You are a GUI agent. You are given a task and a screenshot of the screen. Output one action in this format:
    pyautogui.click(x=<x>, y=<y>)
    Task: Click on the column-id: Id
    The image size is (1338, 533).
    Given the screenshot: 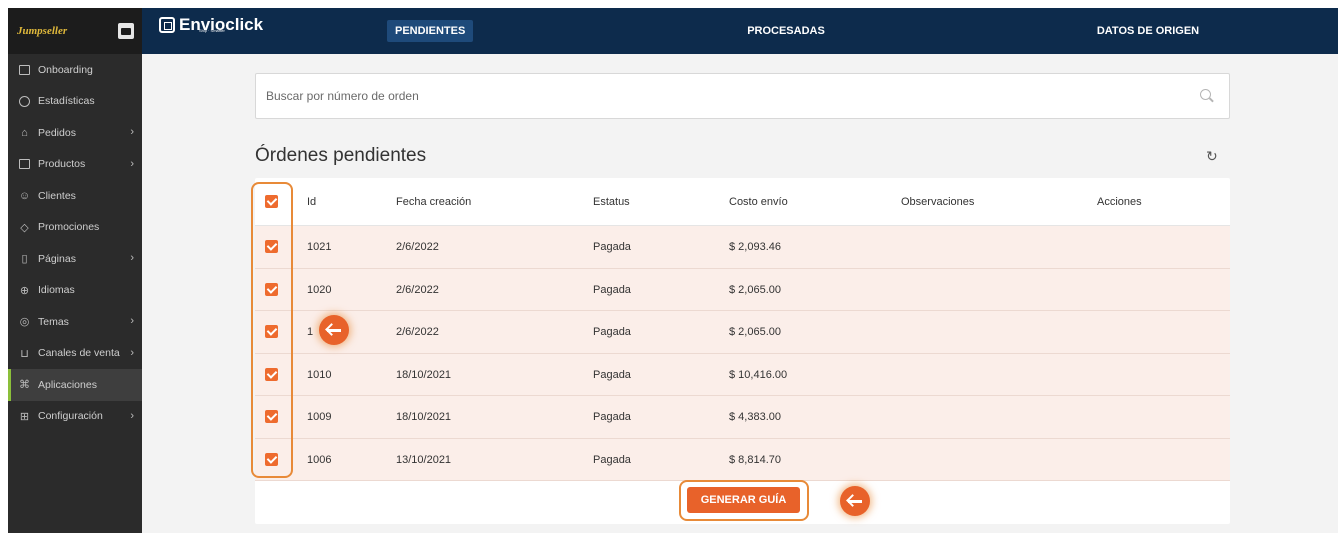 What is the action you would take?
    pyautogui.click(x=312, y=202)
    